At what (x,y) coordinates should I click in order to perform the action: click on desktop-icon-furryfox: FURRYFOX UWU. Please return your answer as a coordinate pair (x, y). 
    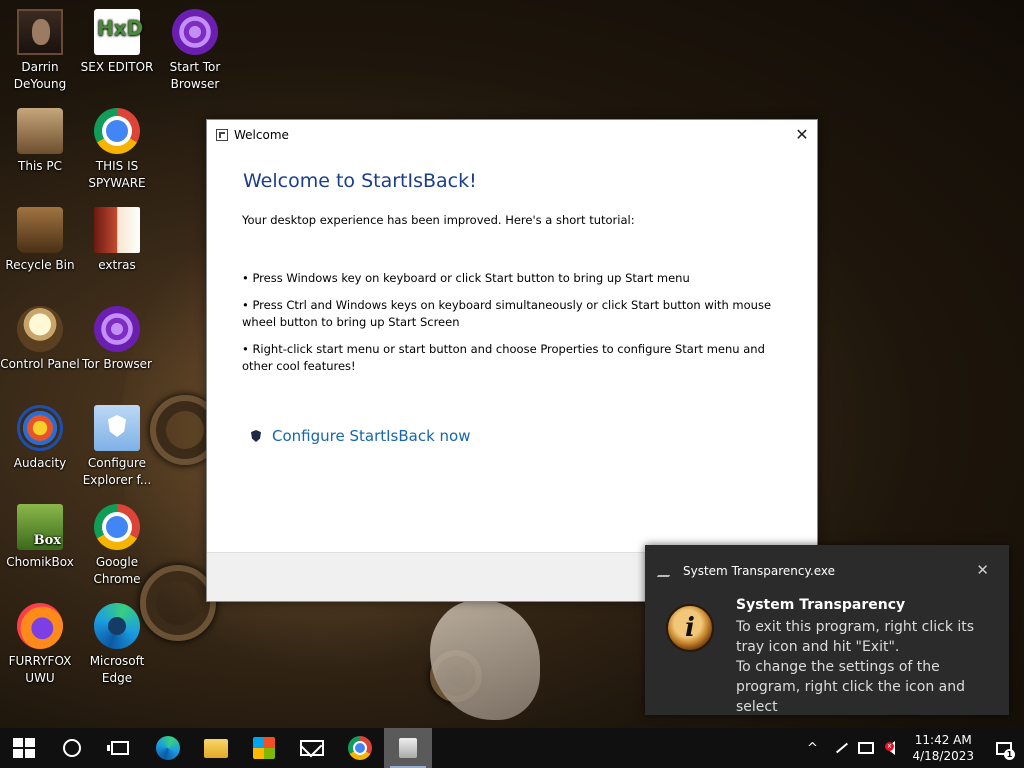
    Looking at the image, I should click on (40, 645).